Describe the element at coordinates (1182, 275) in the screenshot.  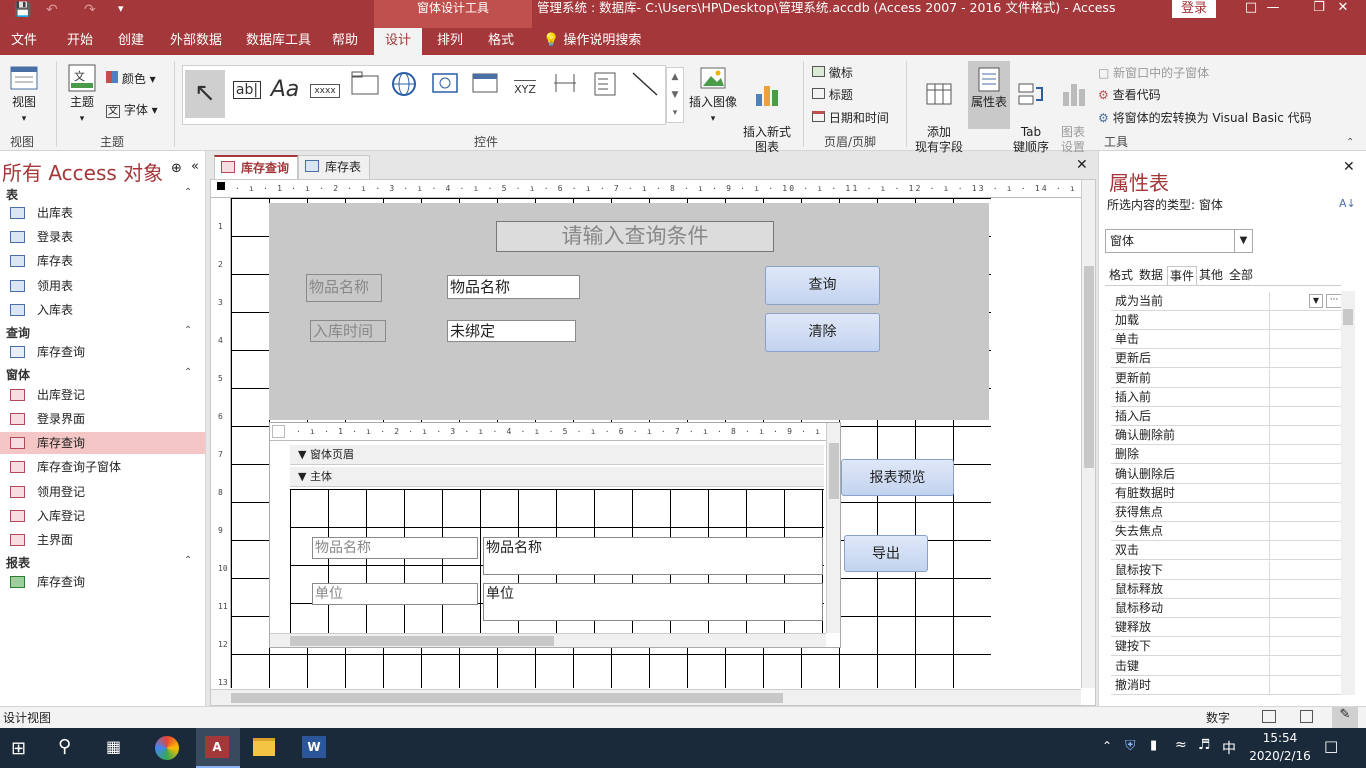
I see `prop-tab-event: 事件` at that location.